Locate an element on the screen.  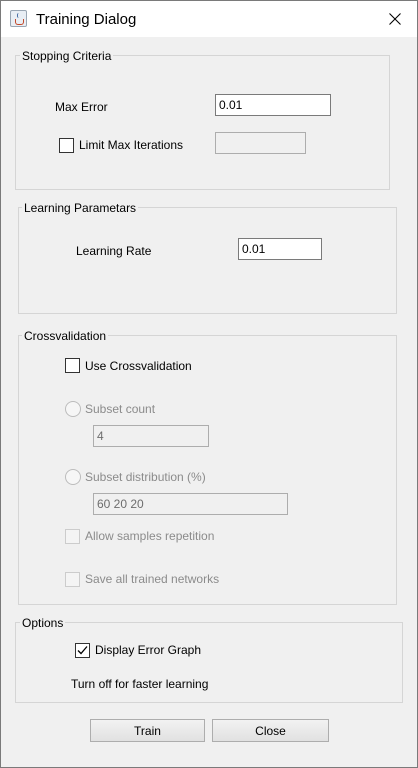
close-button: Close is located at coordinates (270, 730).